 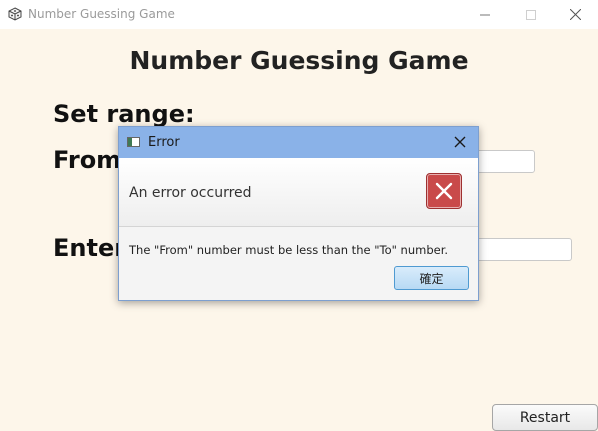 I want to click on dialog-header: An error occurred, so click(x=298, y=192).